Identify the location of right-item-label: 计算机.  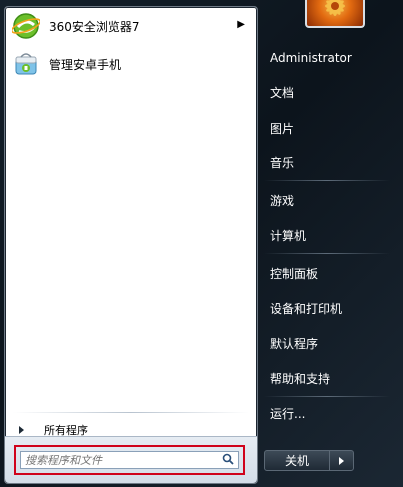
(288, 235).